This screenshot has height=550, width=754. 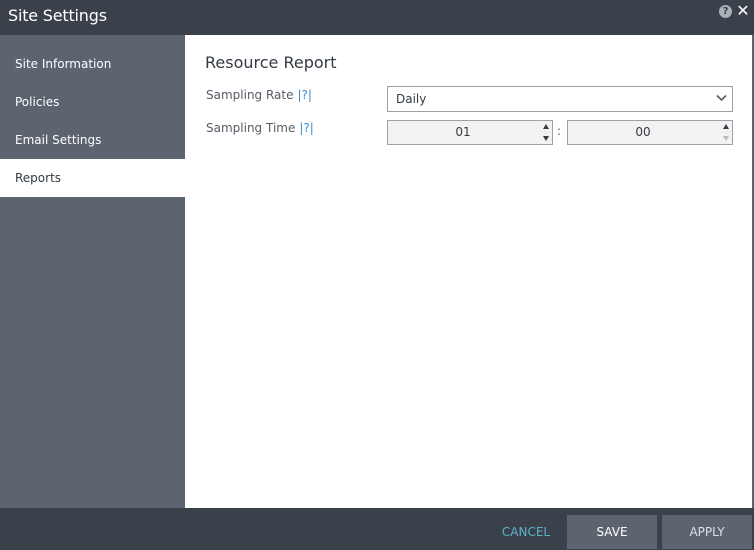 What do you see at coordinates (743, 11) in the screenshot?
I see `close-icon: ✕` at bounding box center [743, 11].